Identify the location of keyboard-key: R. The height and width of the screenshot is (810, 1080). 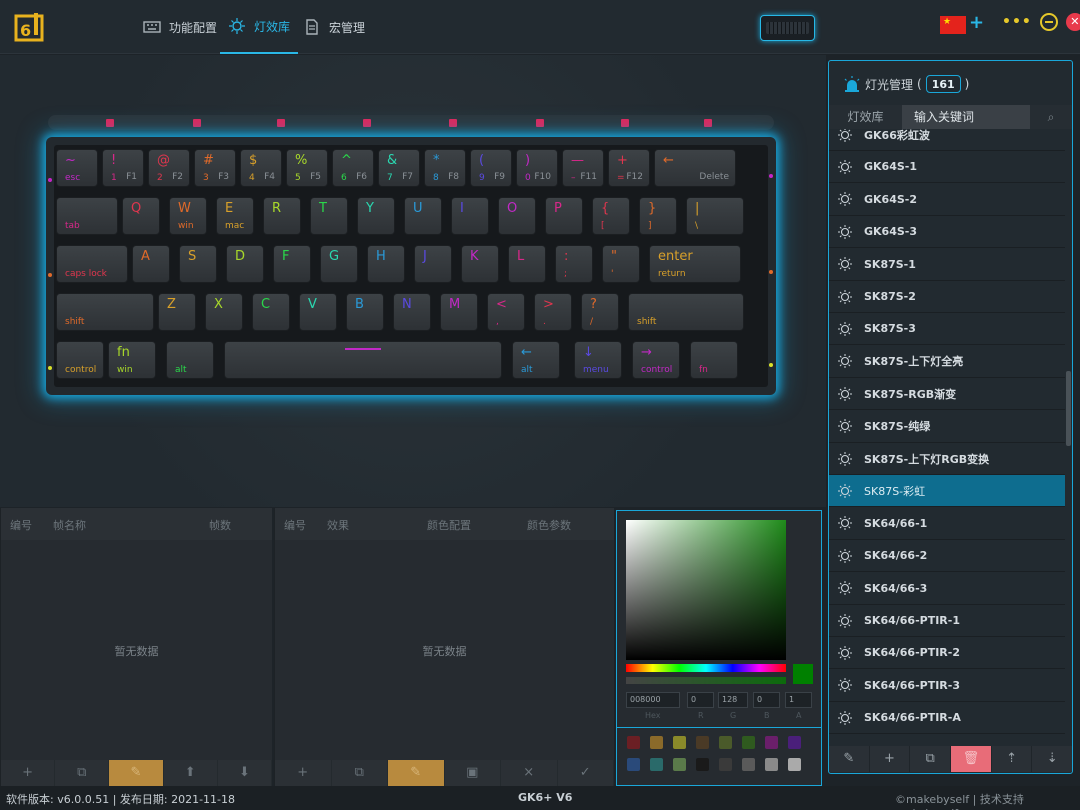
(282, 216).